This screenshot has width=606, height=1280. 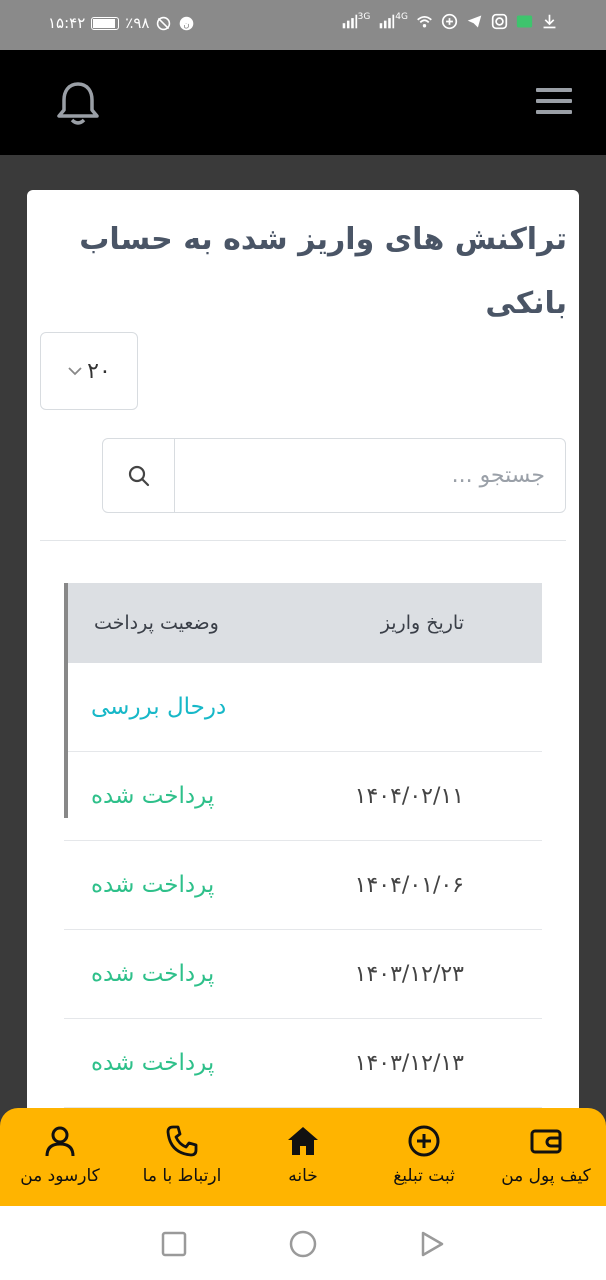 What do you see at coordinates (409, 1063) in the screenshot?
I see `deposit-date: ۱۴۰۳/۱۲/۱۳` at bounding box center [409, 1063].